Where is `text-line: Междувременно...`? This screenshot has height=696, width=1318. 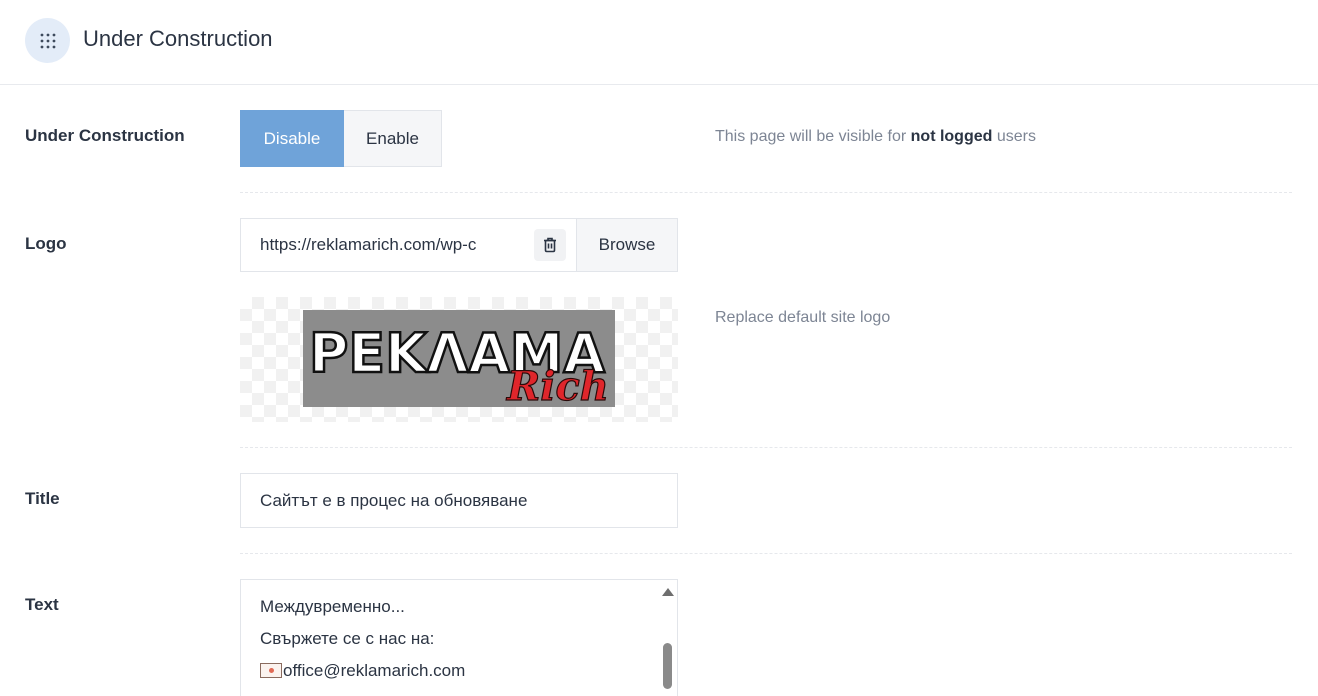 text-line: Междувременно... is located at coordinates (332, 606).